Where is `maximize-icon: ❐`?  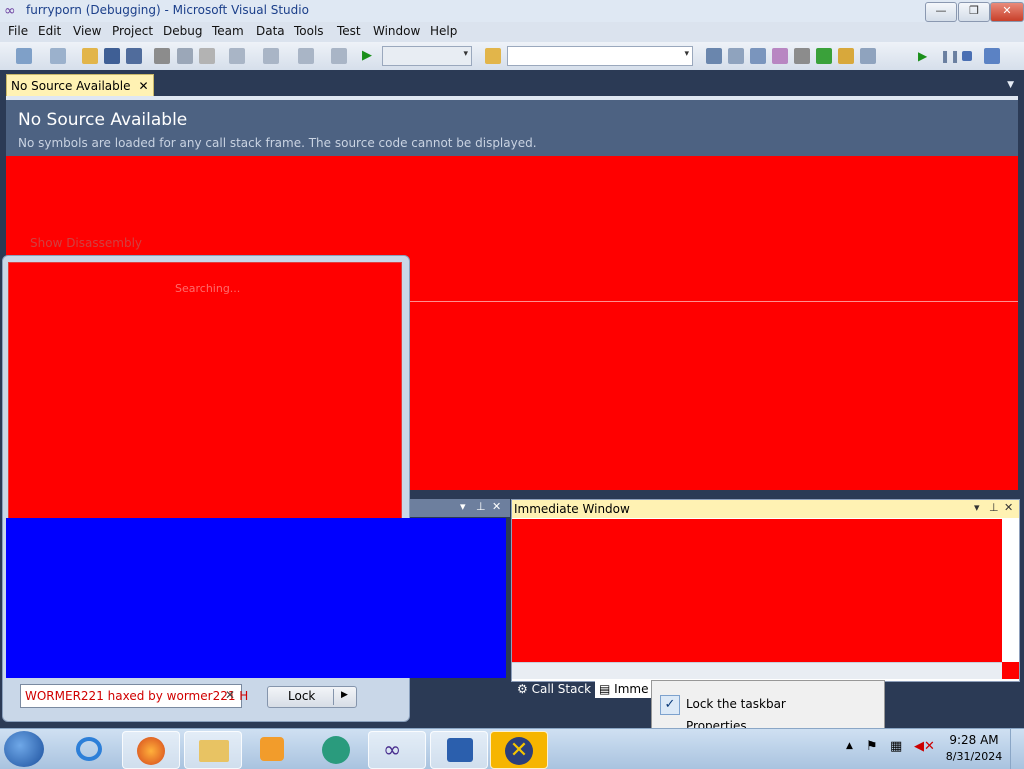
maximize-icon: ❐ is located at coordinates (974, 10).